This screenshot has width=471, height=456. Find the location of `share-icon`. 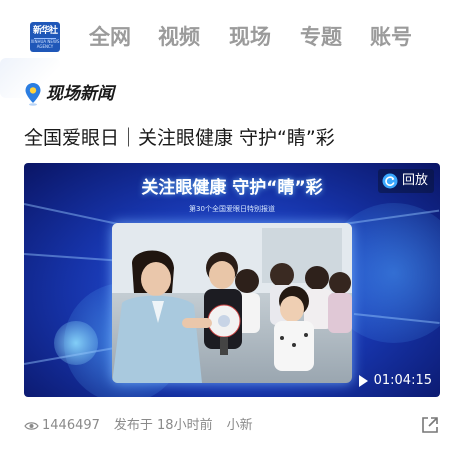

share-icon is located at coordinates (430, 425).